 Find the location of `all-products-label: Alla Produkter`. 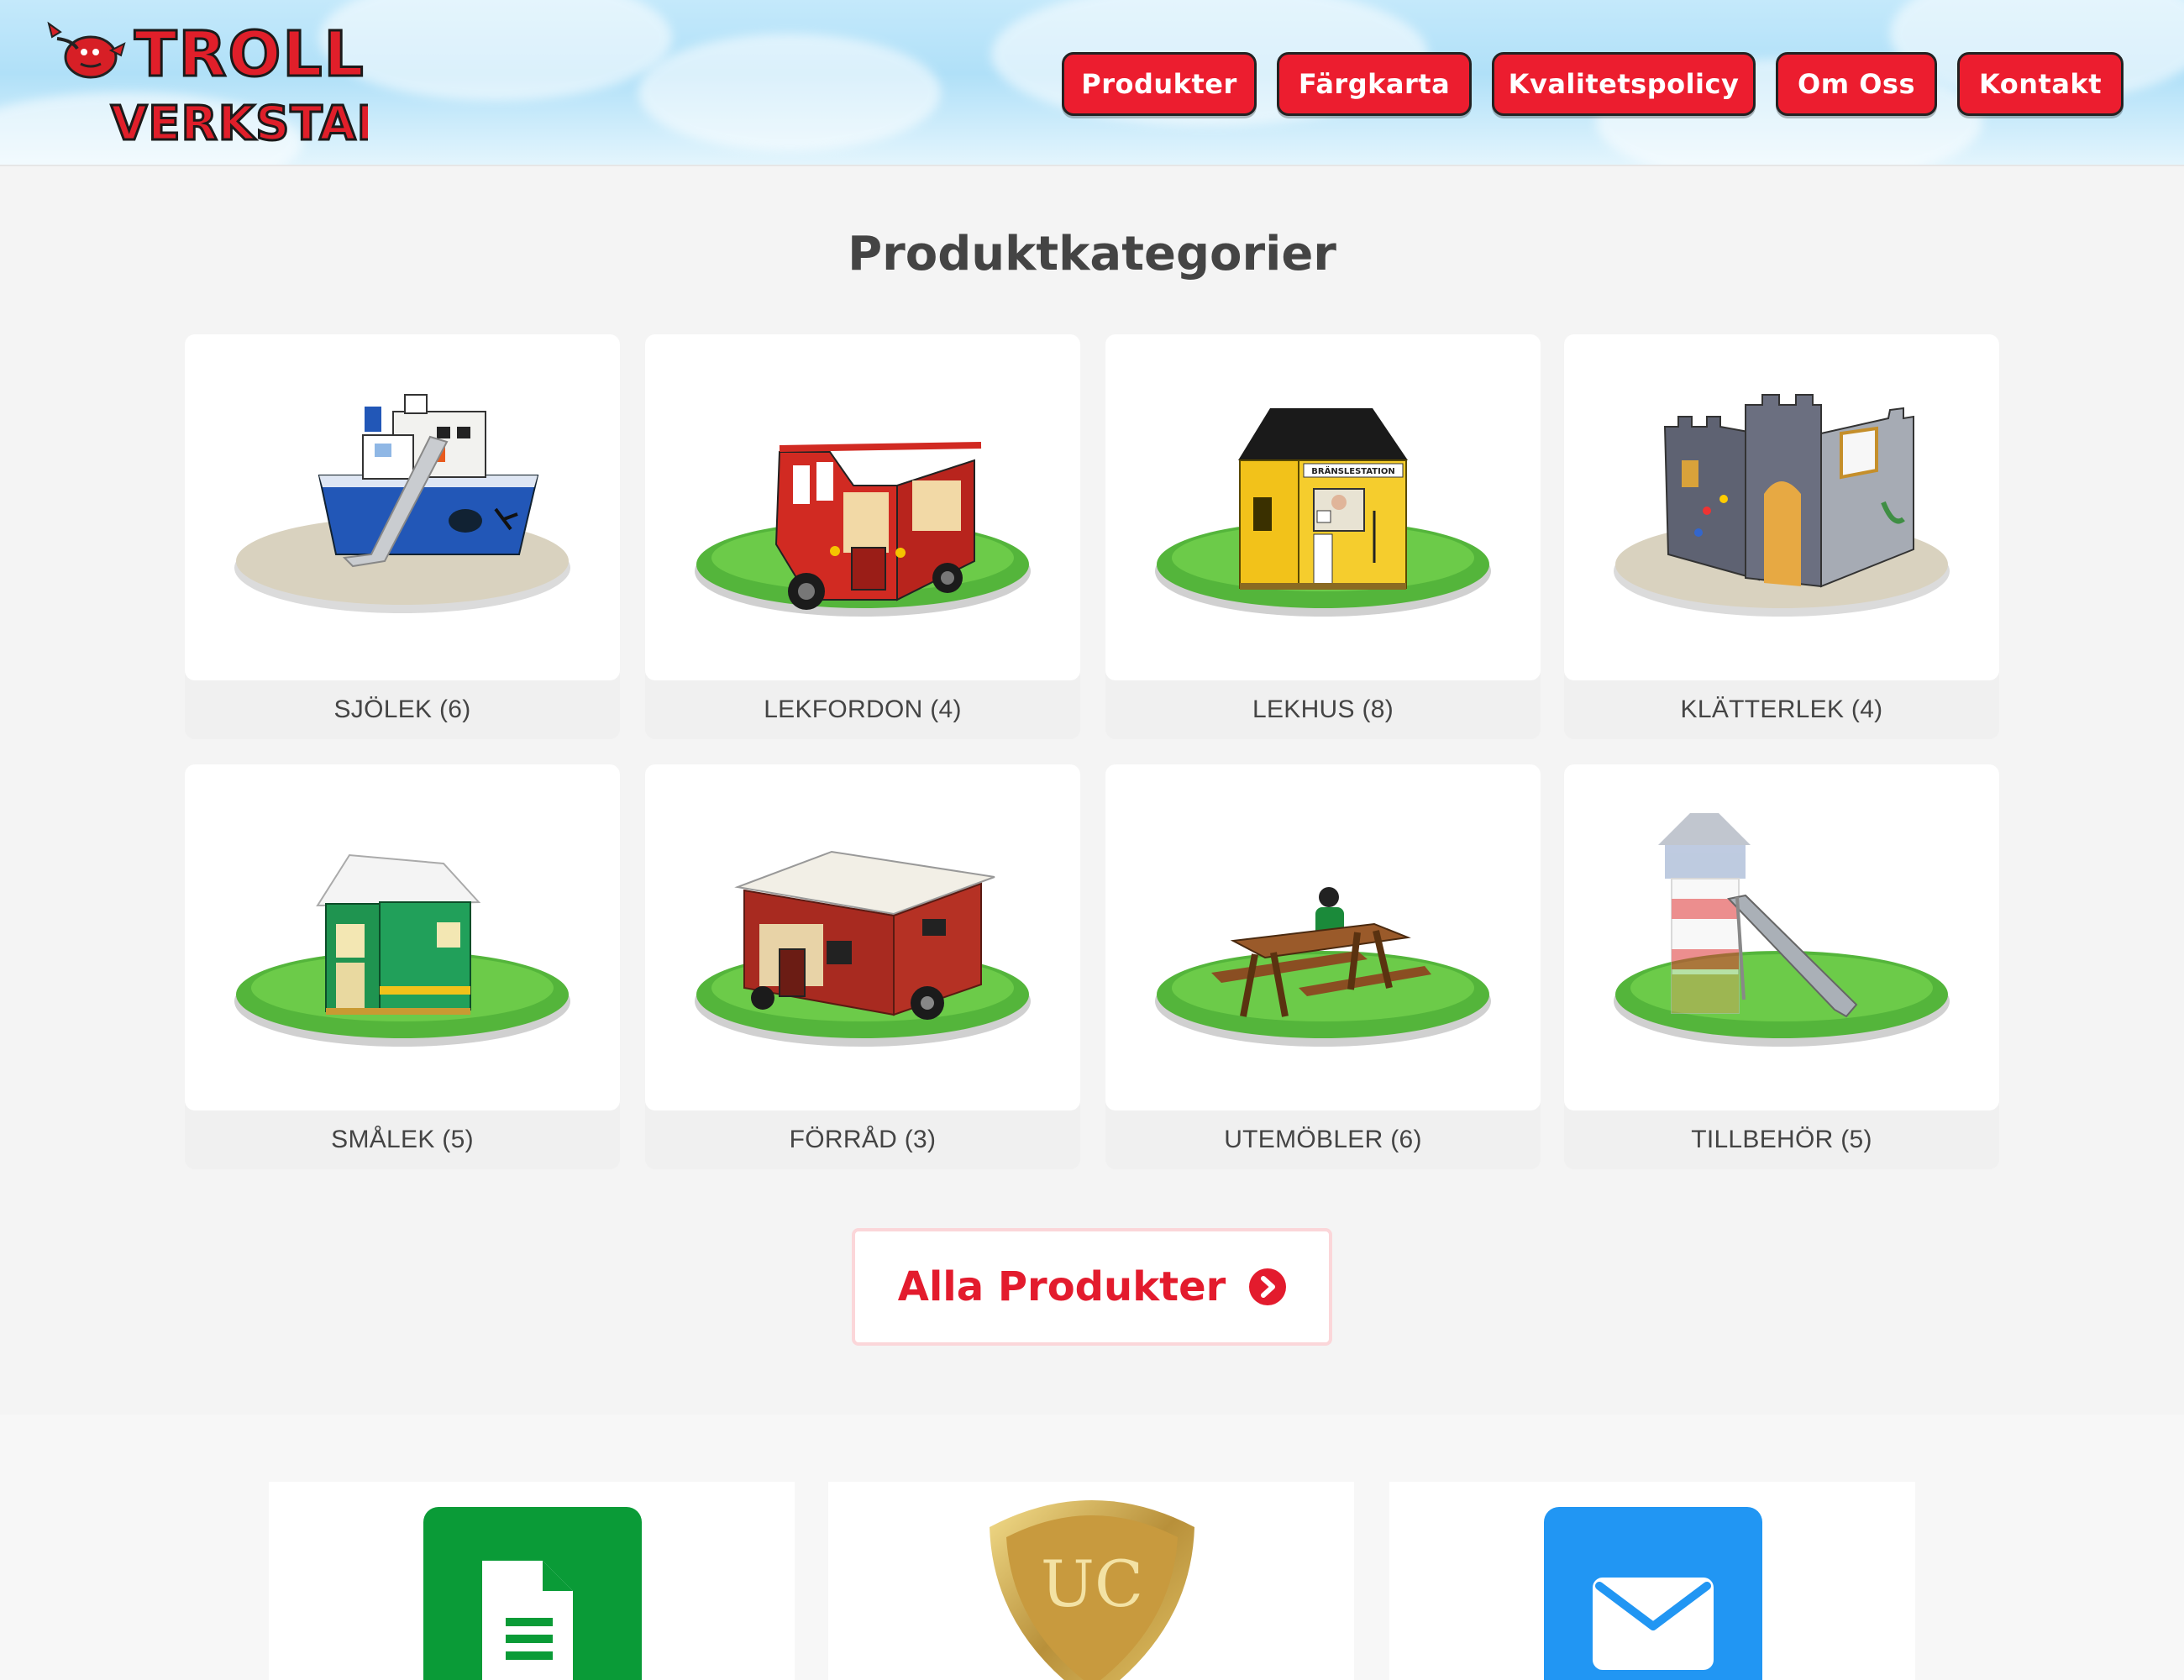

all-products-label: Alla Produkter is located at coordinates (1061, 1286).